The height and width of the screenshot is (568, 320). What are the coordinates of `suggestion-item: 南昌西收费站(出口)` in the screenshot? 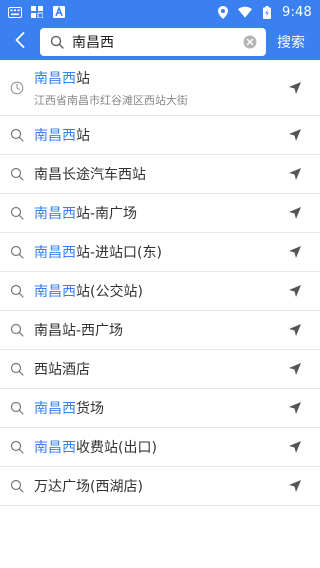 It's located at (160, 447).